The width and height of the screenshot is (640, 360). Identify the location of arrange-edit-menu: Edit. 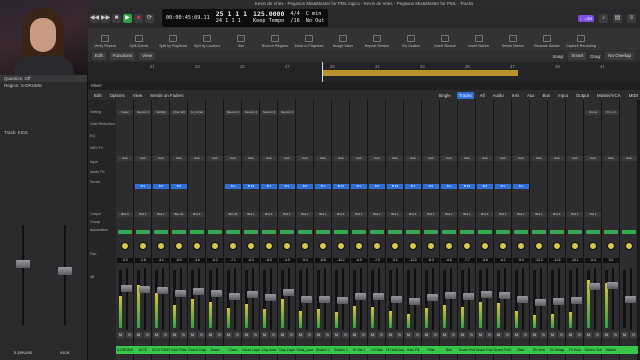
(99, 56).